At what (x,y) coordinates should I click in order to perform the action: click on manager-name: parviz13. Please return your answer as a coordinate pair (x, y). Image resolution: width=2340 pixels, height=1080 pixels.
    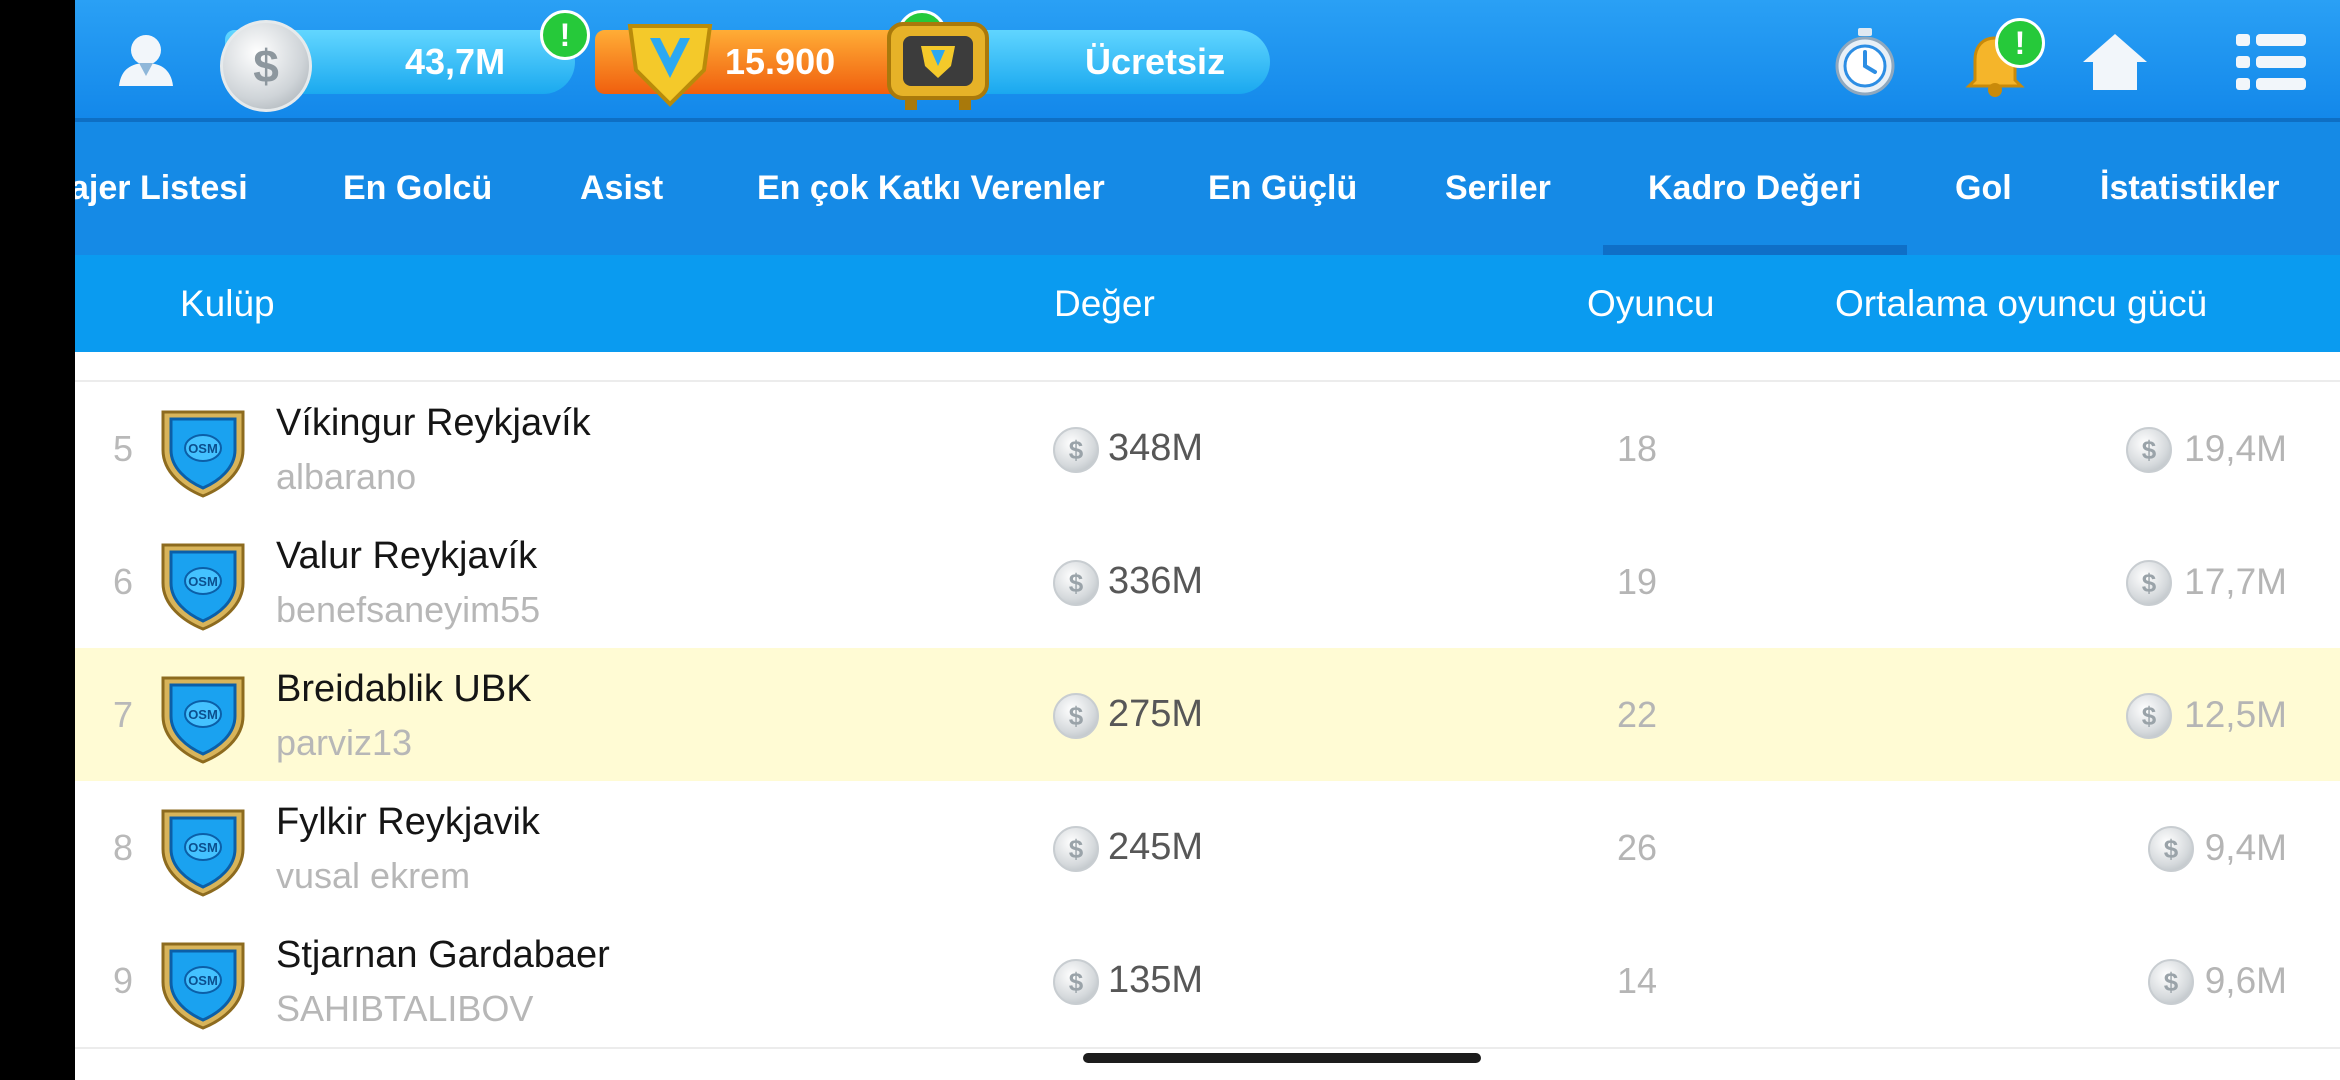
    Looking at the image, I should click on (344, 743).